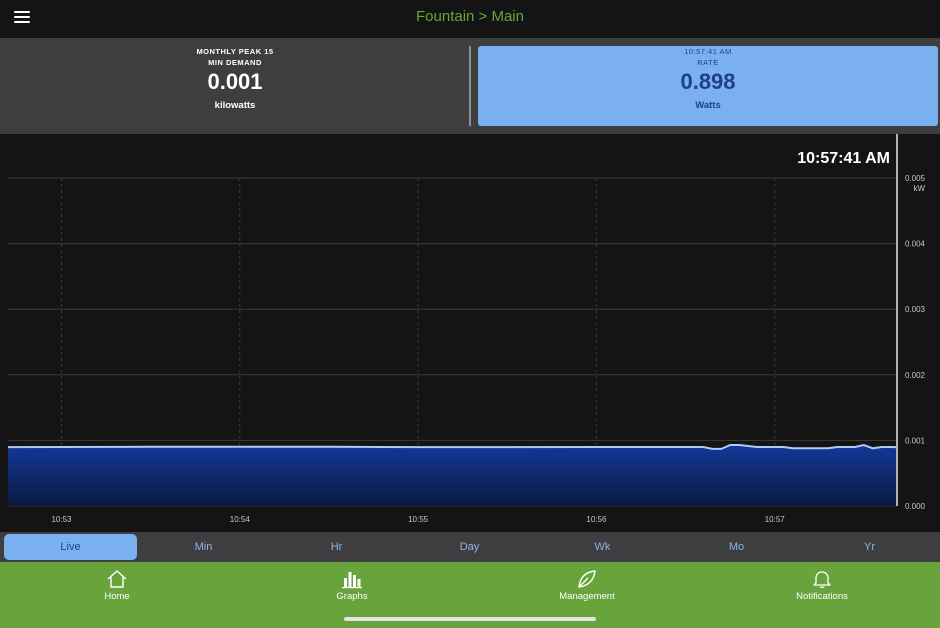 Image resolution: width=940 pixels, height=628 pixels. Describe the element at coordinates (915, 309) in the screenshot. I see `y-tick-label: 0.003` at that location.